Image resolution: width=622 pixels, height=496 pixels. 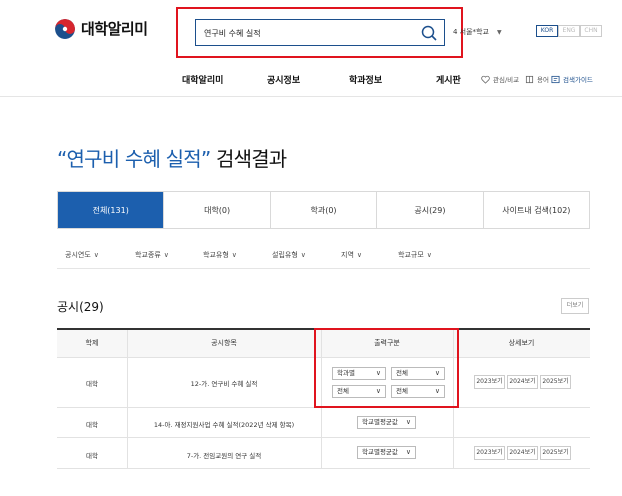 I want to click on filter-school-type: 학교유형 ∨, so click(x=220, y=255).